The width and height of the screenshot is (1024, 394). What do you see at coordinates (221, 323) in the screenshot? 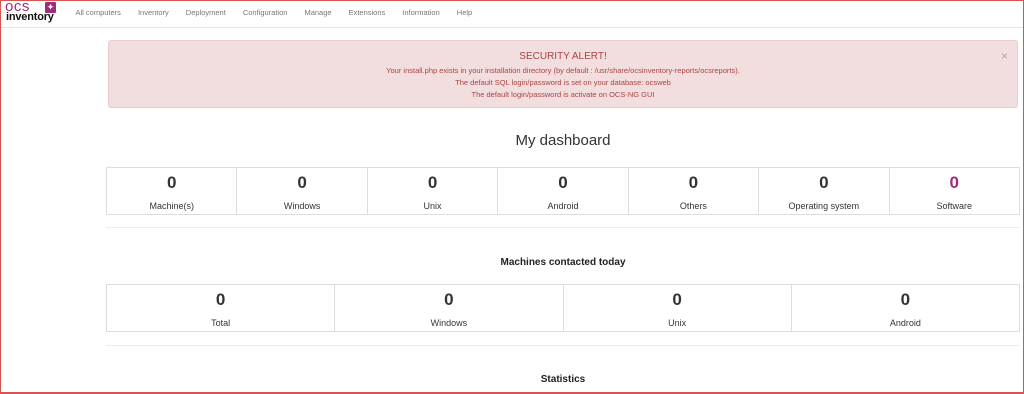
I see `stat-label: Total` at bounding box center [221, 323].